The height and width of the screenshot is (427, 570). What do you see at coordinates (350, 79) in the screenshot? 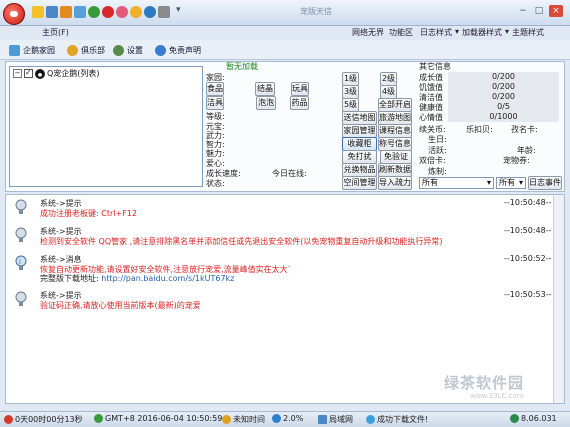
I see `level-1-button: 1级` at bounding box center [350, 79].